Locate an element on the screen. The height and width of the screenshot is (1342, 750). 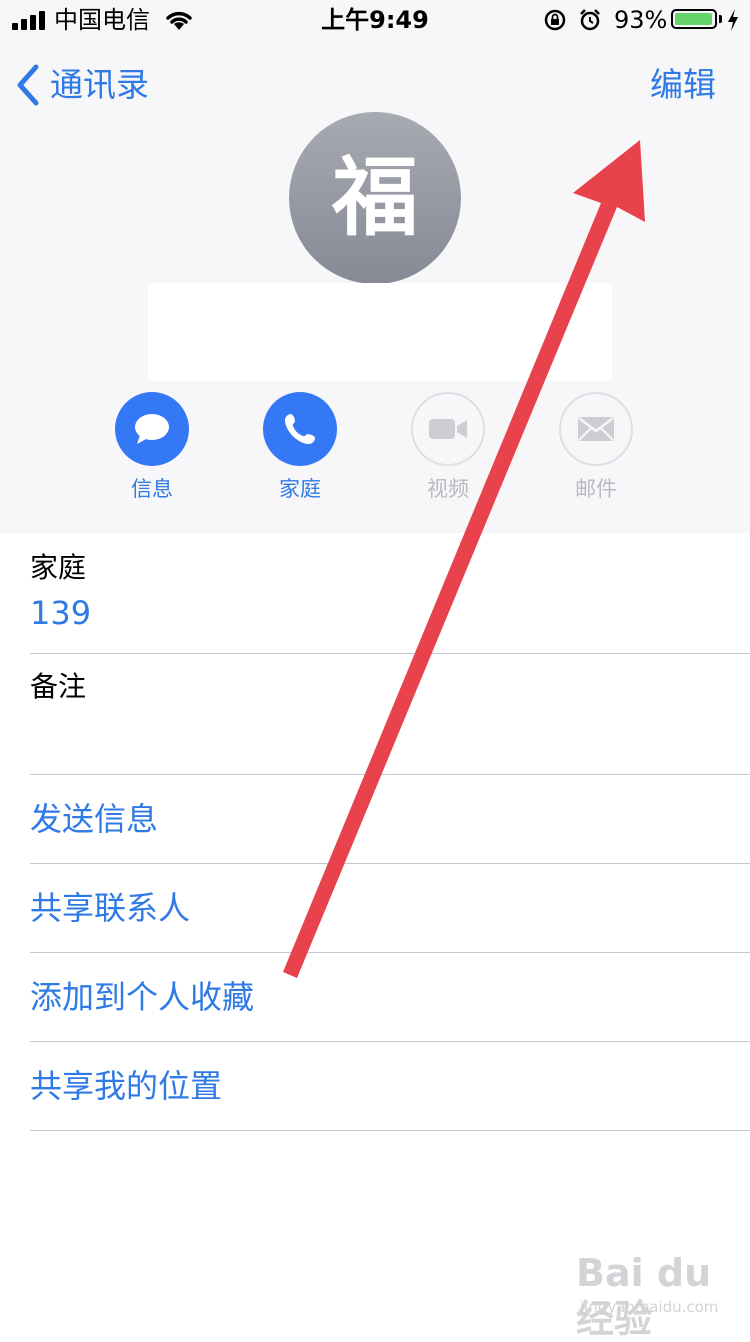
call-action-button: 家庭 is located at coordinates (300, 447).